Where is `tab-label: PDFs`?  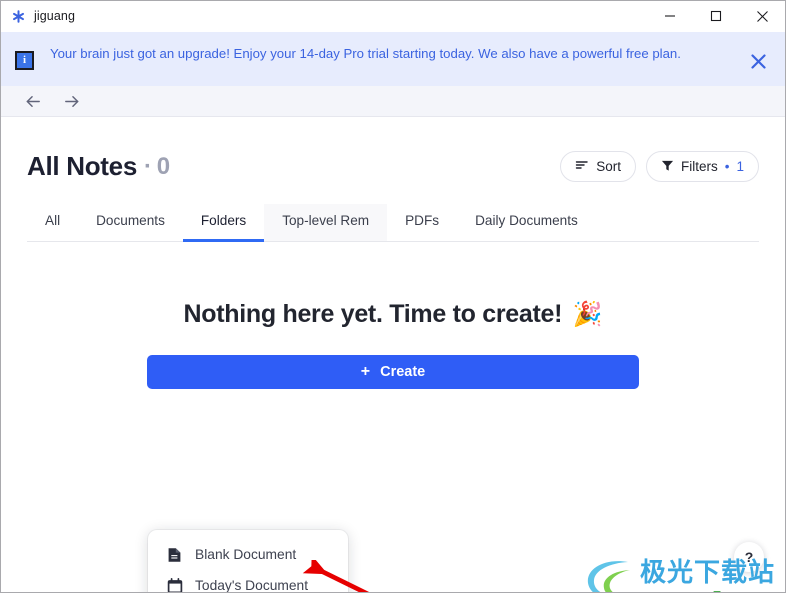 tab-label: PDFs is located at coordinates (422, 220).